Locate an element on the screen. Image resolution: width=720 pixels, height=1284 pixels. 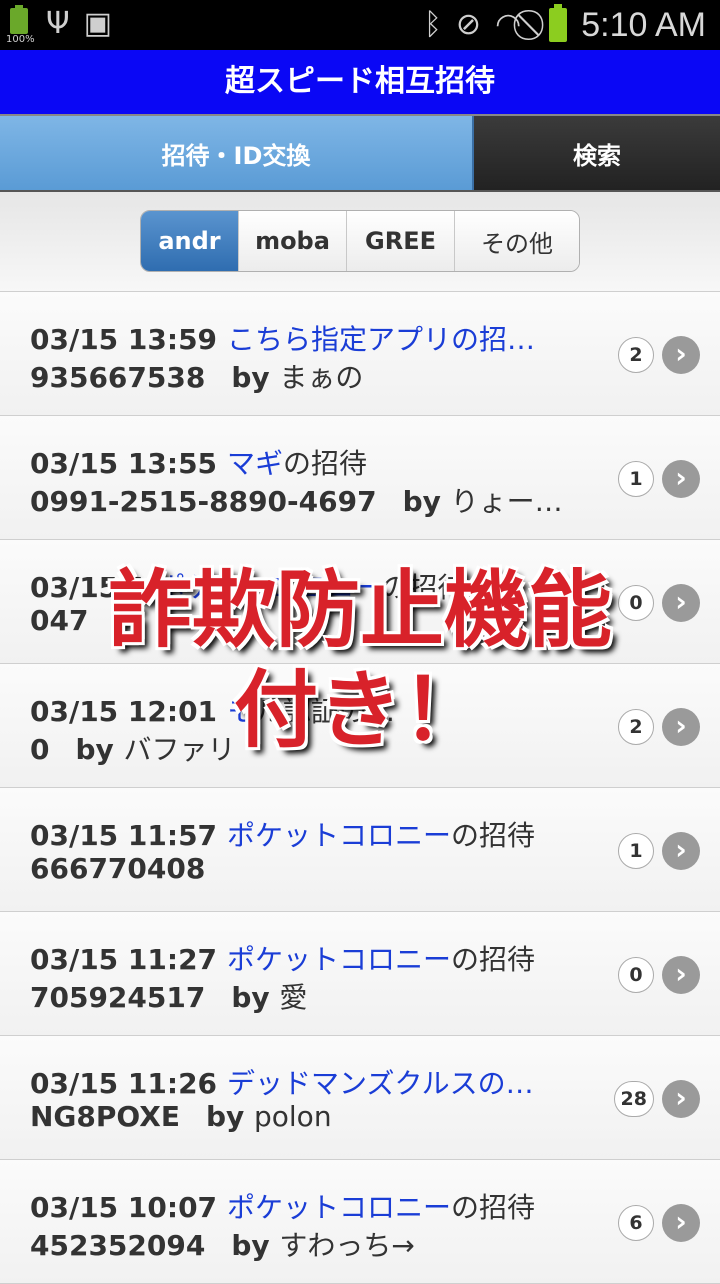
item-user: バファリ is located at coordinates (179, 749).